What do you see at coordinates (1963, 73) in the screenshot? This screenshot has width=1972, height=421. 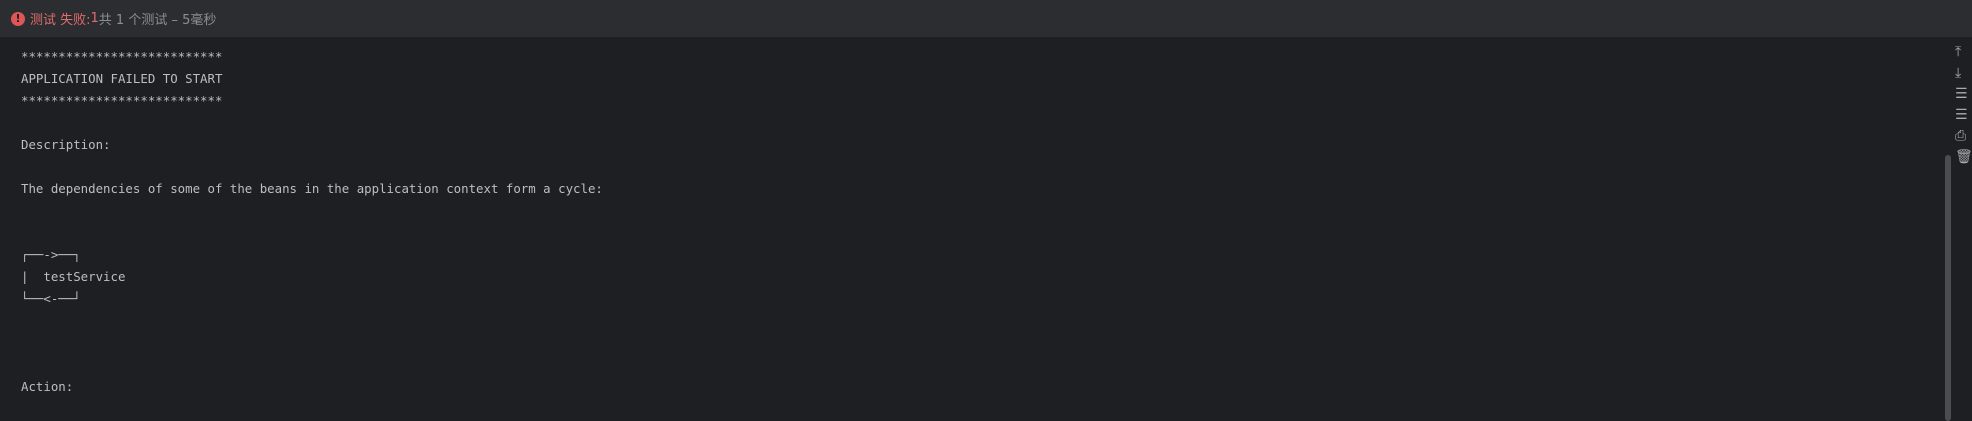 I see `scroll-down-icon: ⤓` at bounding box center [1963, 73].